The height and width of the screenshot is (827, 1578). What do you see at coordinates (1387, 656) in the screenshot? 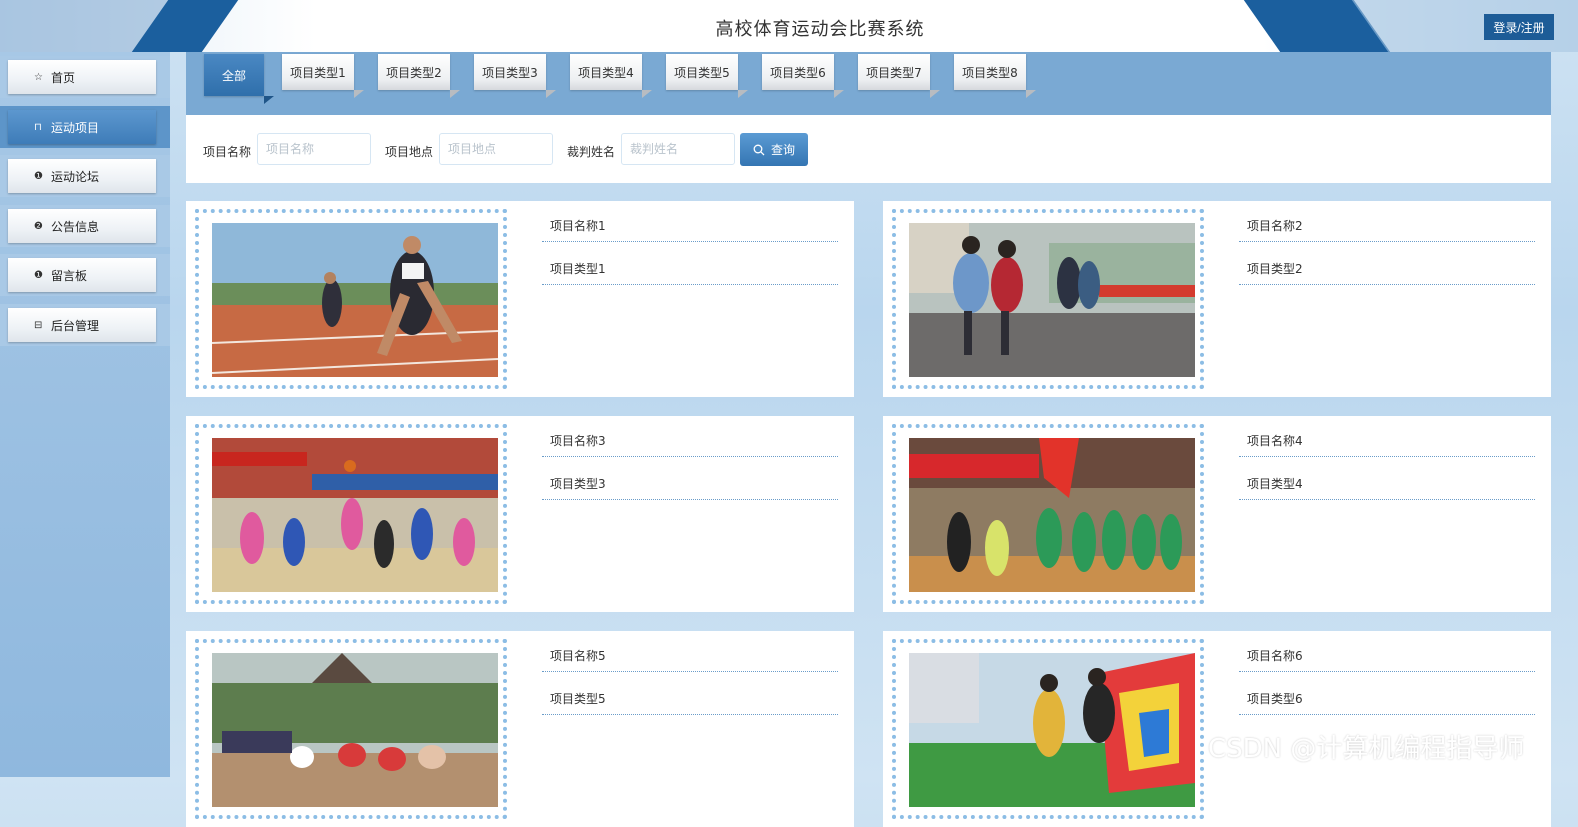
I see `project-name: 项目名称6` at bounding box center [1387, 656].